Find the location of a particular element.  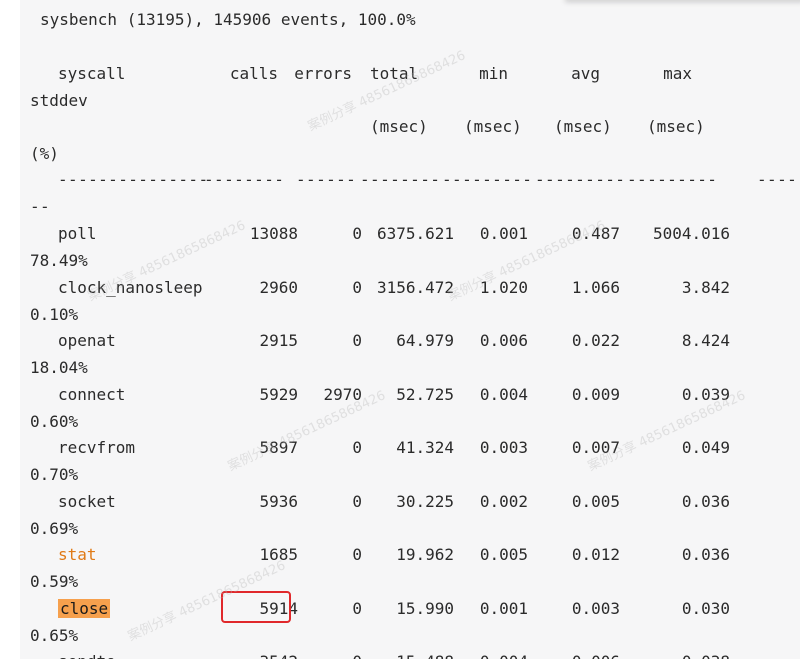

cell-max: 0.038 is located at coordinates (684, 655).